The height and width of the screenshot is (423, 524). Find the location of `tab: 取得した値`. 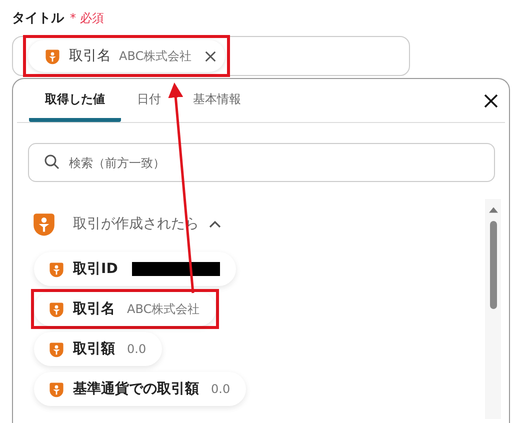

tab: 取得した値 is located at coordinates (75, 100).